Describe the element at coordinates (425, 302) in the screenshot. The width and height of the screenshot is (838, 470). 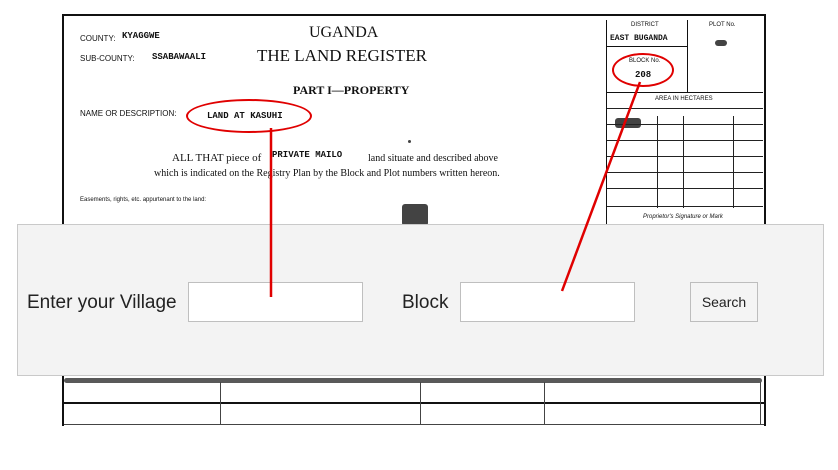
I see `block-label: Block` at that location.